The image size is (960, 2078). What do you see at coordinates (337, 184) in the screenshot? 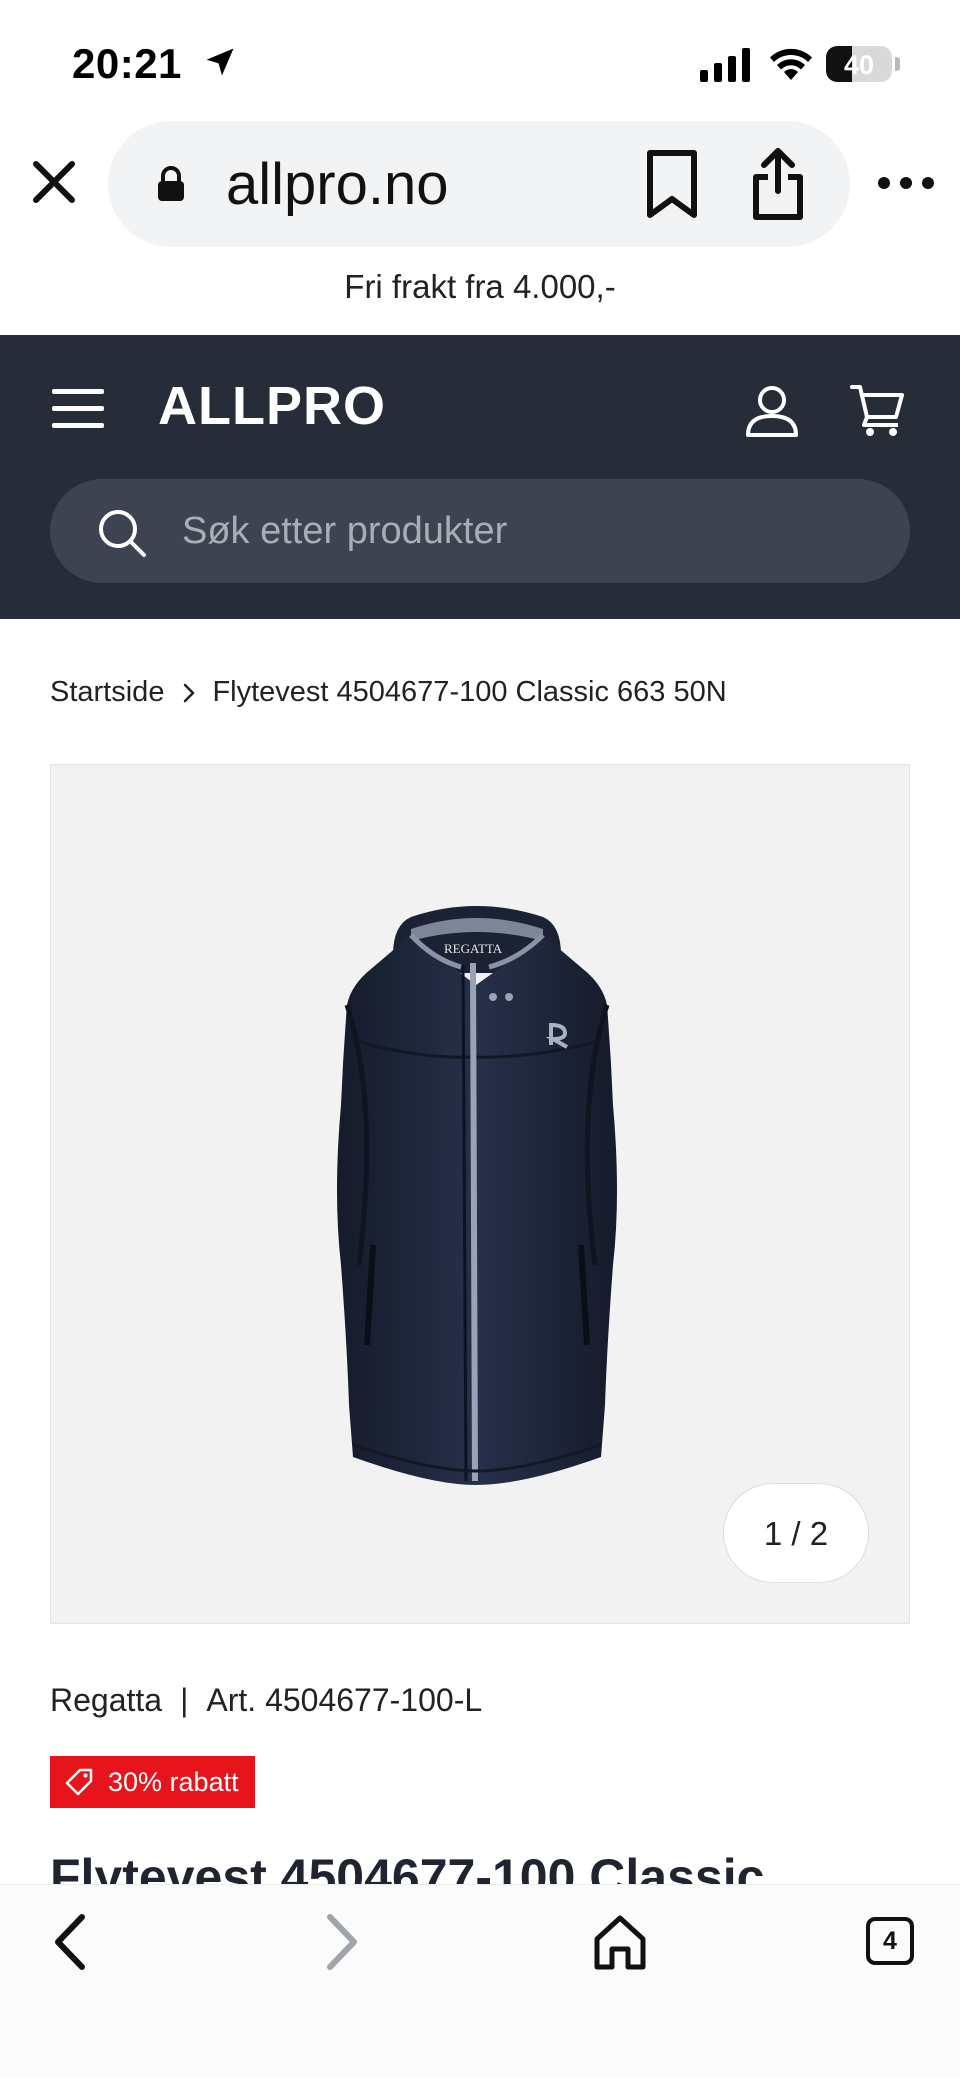
I see `url-text: allpro.no` at bounding box center [337, 184].